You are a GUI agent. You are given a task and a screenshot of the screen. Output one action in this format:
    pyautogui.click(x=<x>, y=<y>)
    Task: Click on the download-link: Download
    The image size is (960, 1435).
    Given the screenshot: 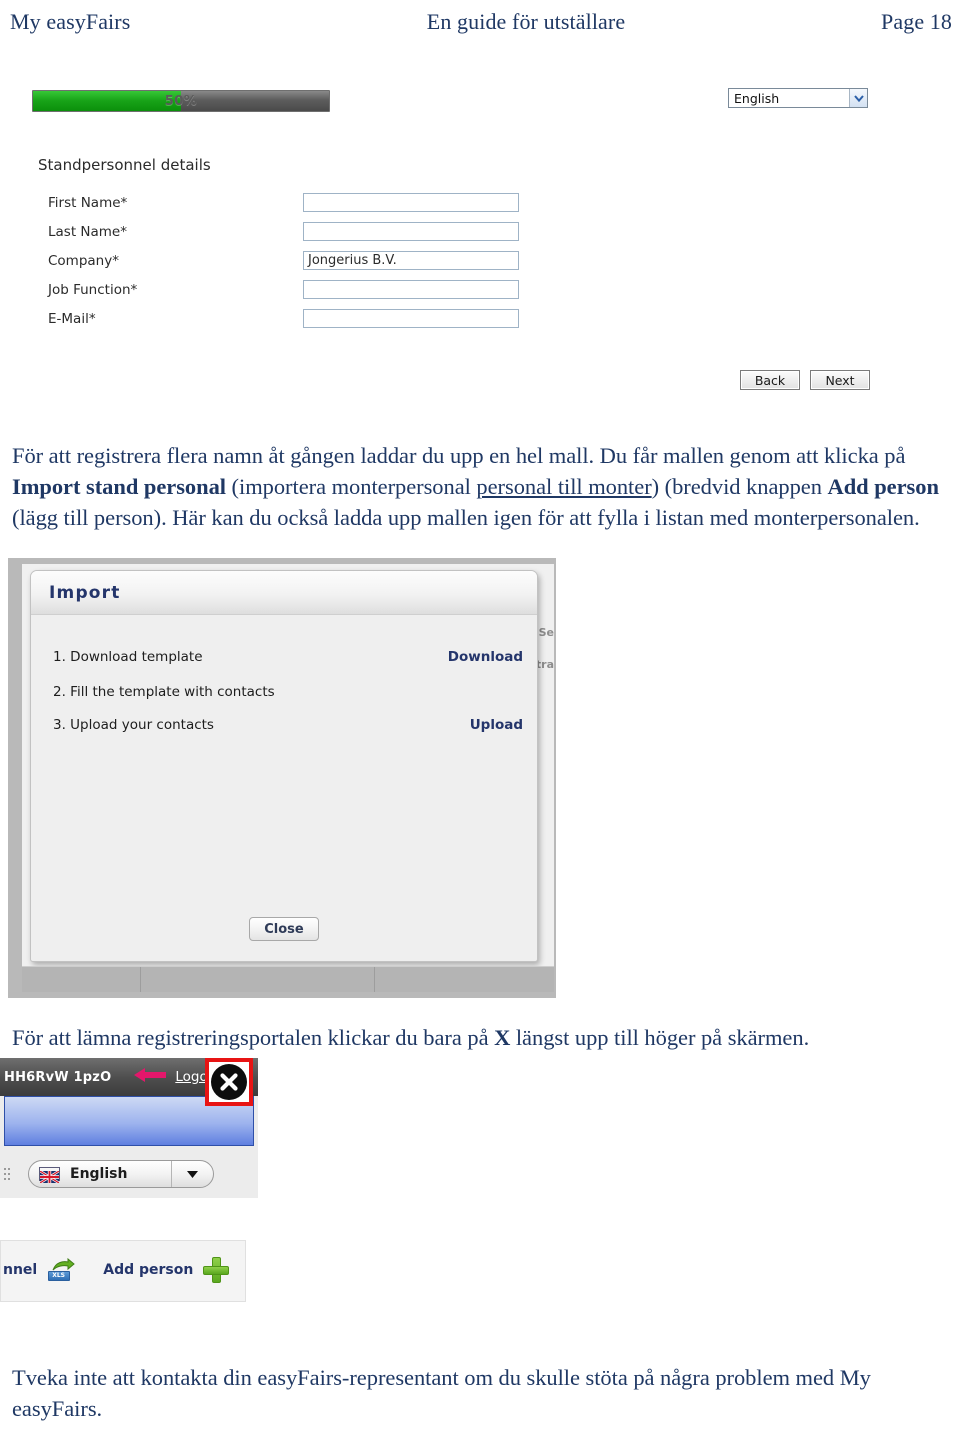 What is the action you would take?
    pyautogui.click(x=485, y=657)
    